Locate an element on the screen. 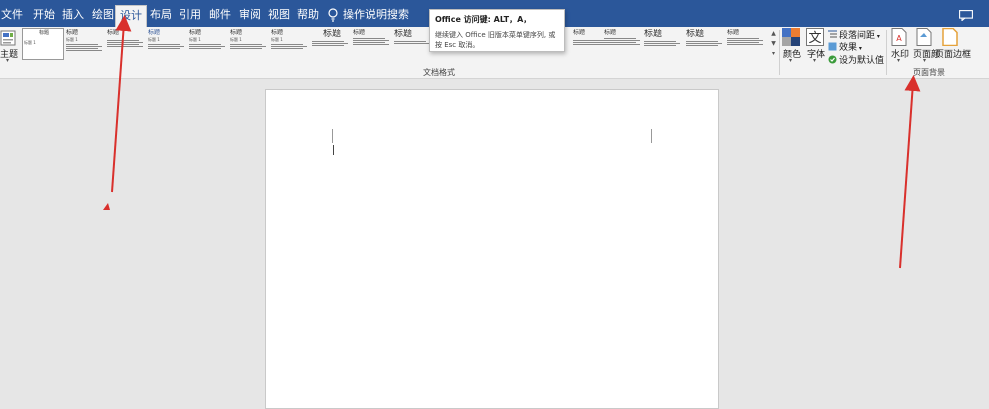 The width and height of the screenshot is (989, 409). style-thumb-10: 标题 is located at coordinates (414, 45).